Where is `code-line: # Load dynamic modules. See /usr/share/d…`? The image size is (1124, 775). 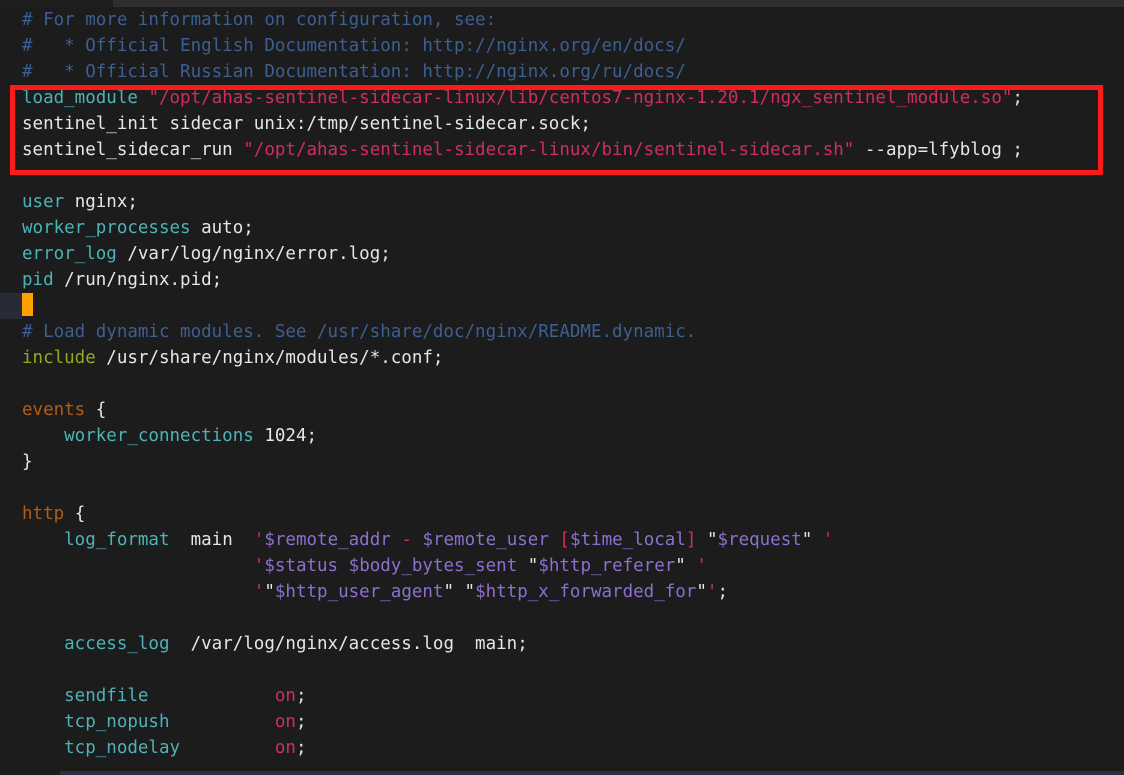
code-line: # Load dynamic modules. See /usr/share/d… is located at coordinates (562, 332).